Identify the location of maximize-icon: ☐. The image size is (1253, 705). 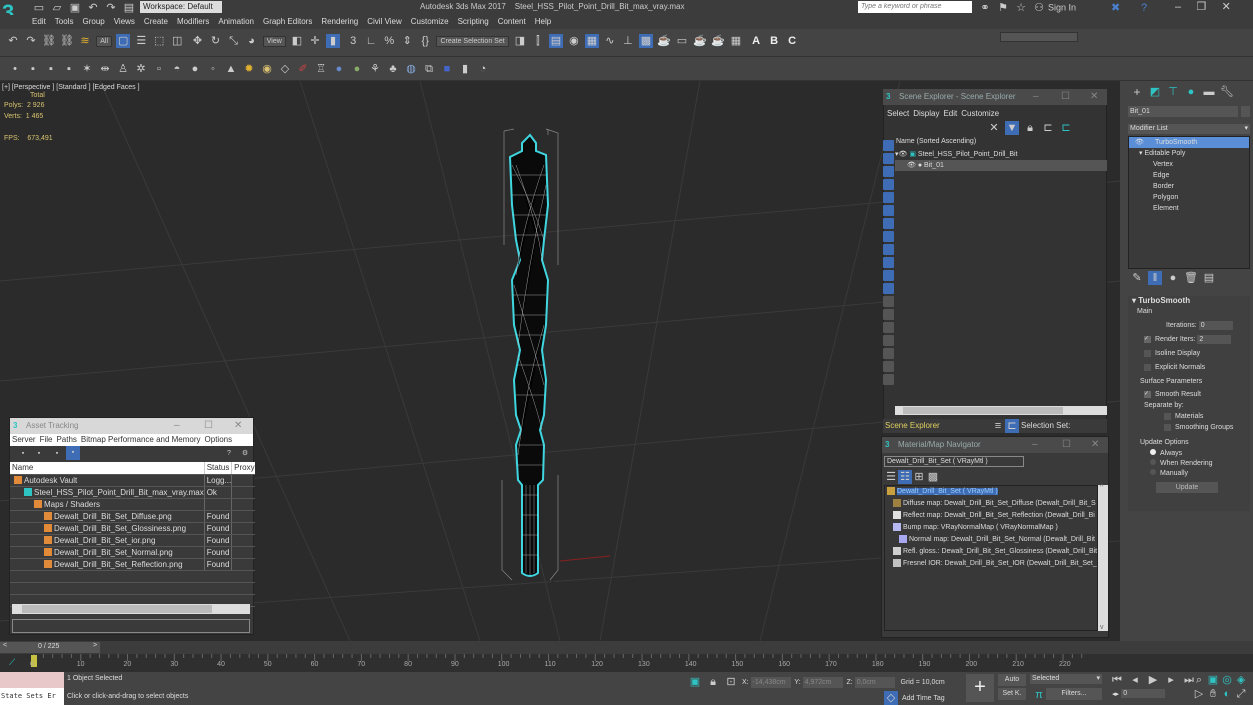
(208, 426).